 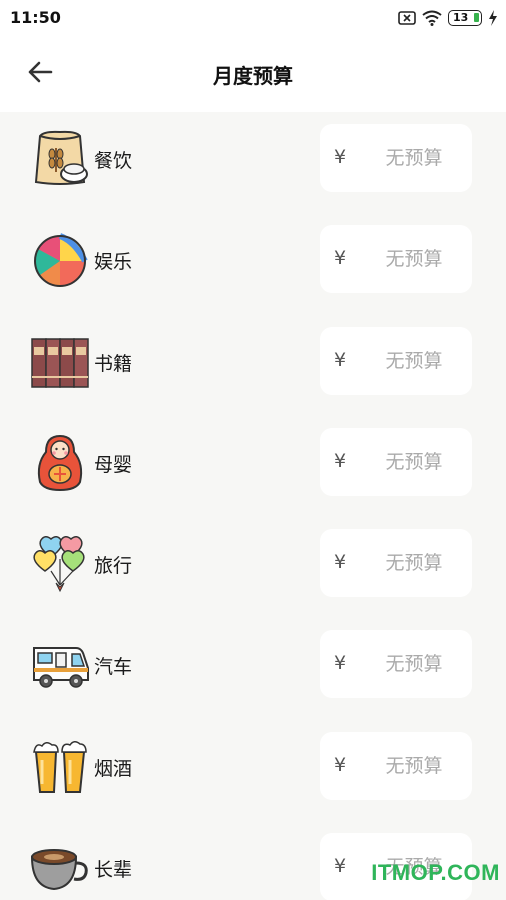 I want to click on list-item: 母婴 ¥, so click(x=253, y=466).